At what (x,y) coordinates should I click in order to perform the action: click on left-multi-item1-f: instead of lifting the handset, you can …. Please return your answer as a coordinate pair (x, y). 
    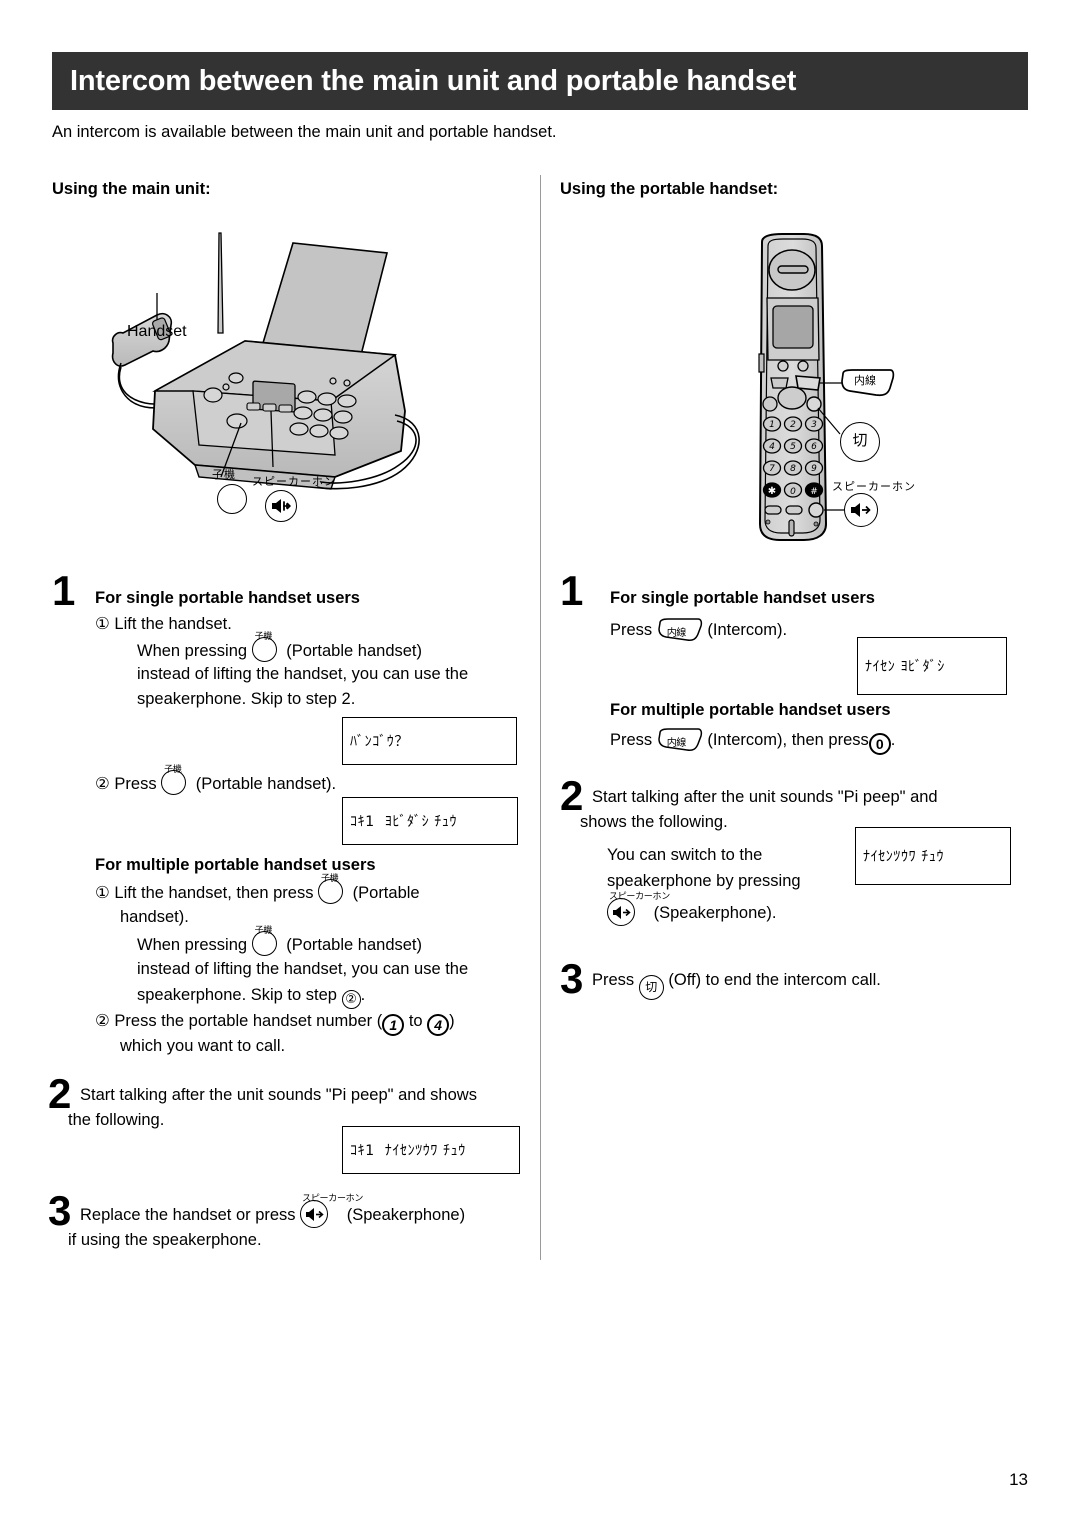
    Looking at the image, I should click on (303, 969).